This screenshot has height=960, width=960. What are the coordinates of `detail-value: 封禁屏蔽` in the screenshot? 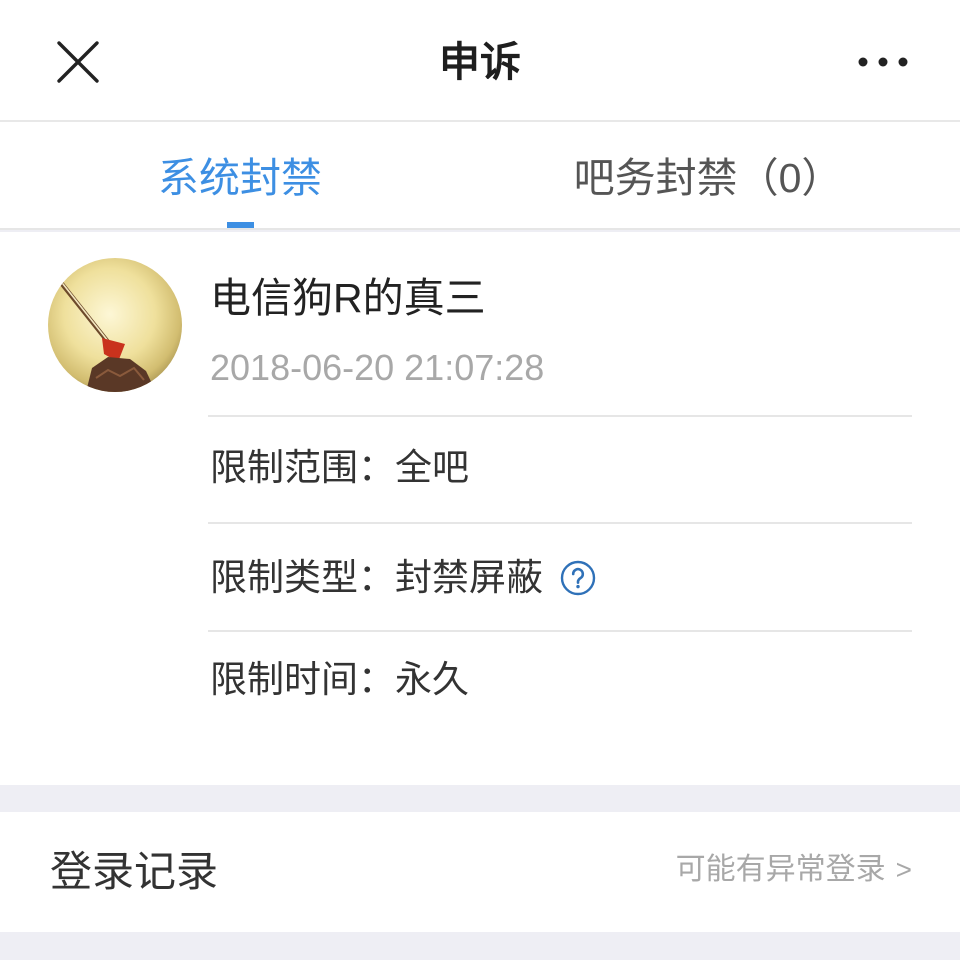 It's located at (469, 577).